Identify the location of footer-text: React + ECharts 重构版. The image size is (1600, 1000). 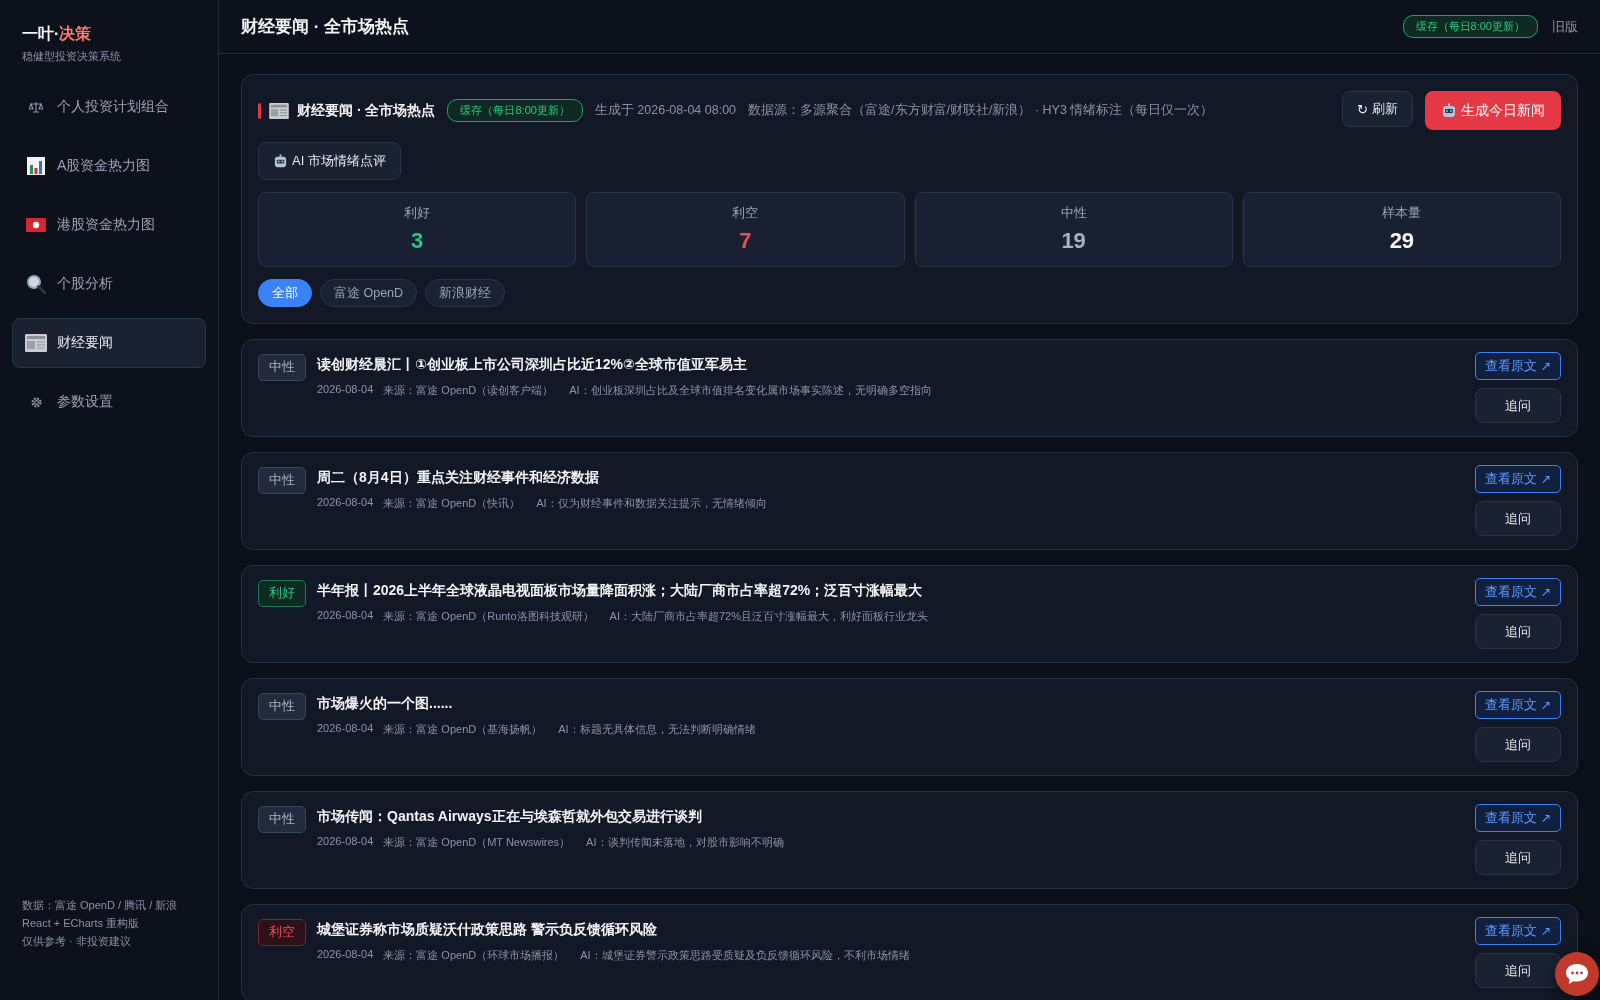
(81, 923).